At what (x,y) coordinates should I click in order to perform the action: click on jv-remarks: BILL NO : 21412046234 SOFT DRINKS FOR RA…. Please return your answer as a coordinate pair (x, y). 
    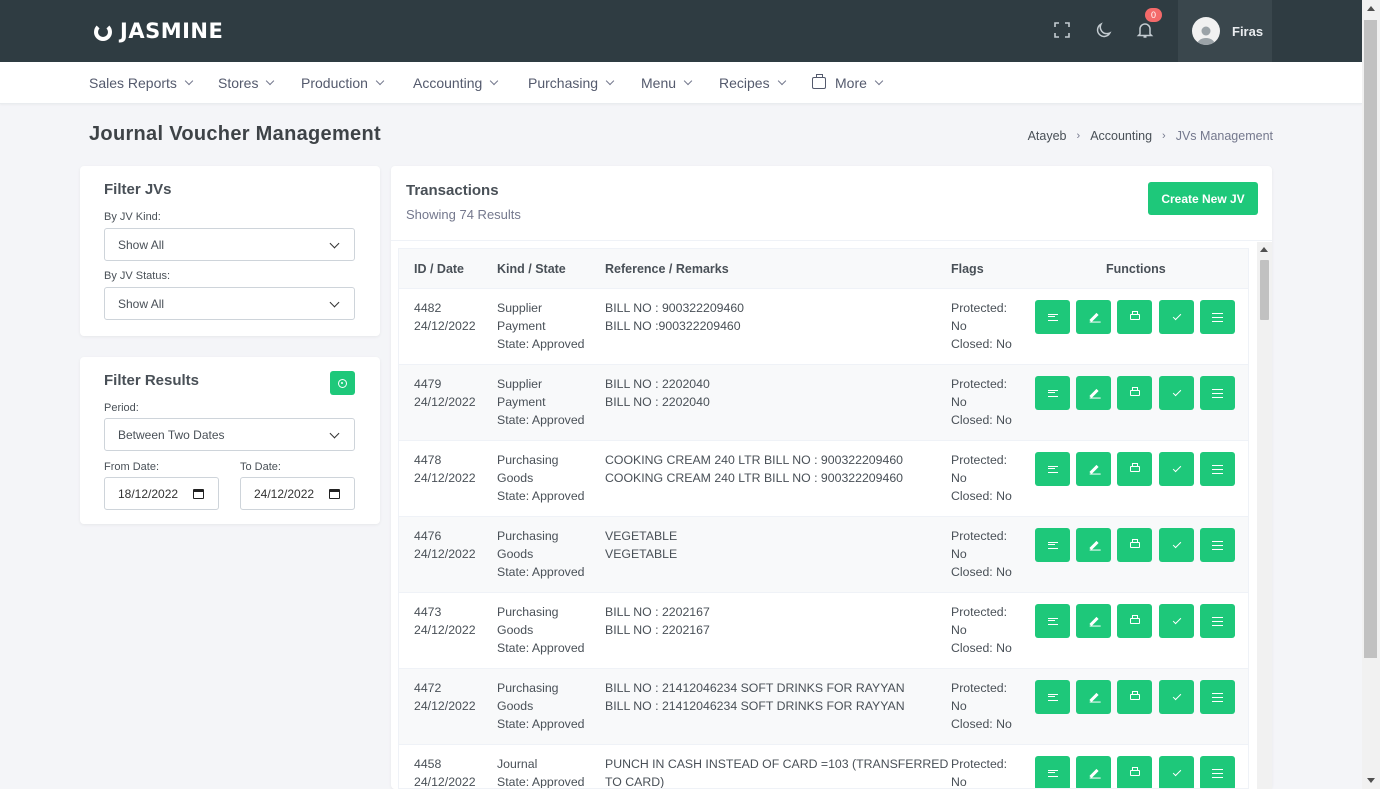
    Looking at the image, I should click on (755, 706).